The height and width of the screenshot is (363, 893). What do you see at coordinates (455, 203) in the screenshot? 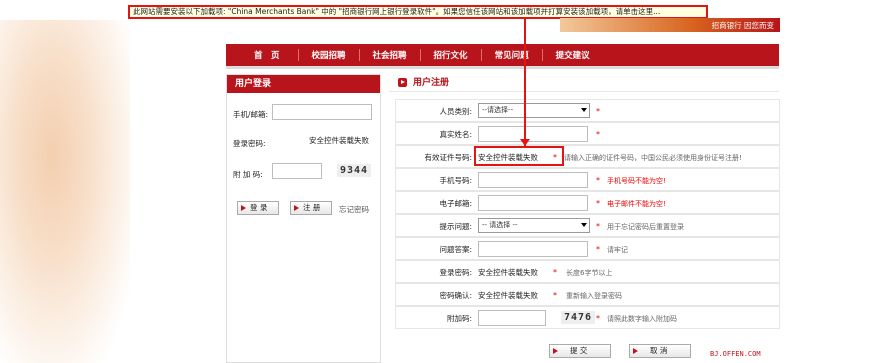
I see `email-label: 电子邮箱:` at bounding box center [455, 203].